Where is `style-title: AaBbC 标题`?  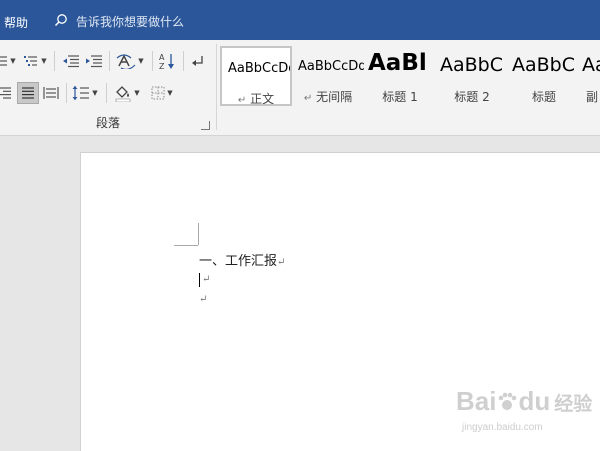 style-title: AaBbC 标题 is located at coordinates (544, 76).